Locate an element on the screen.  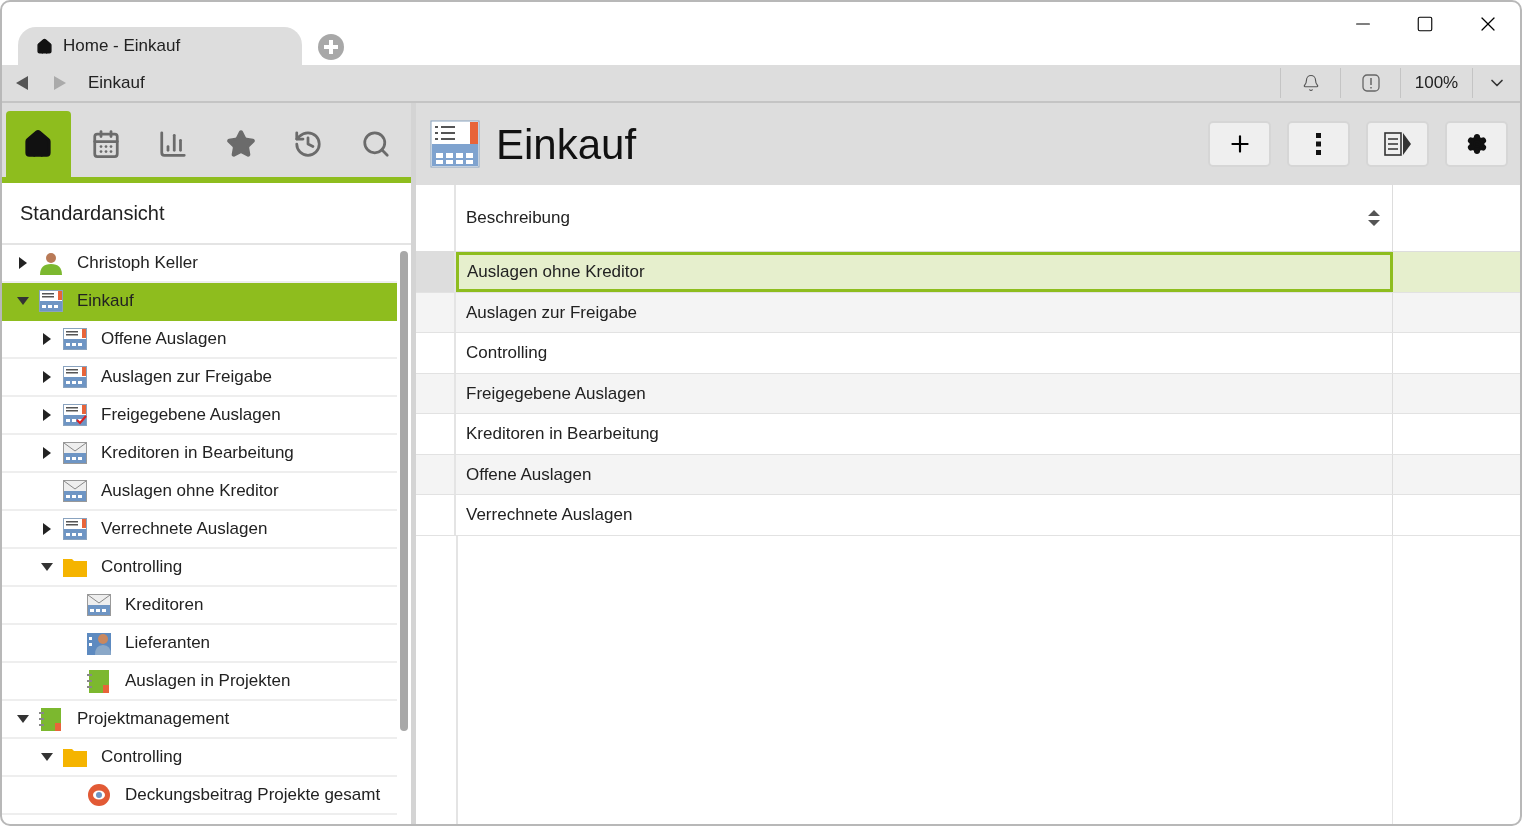
tree-item-label: Christoph Keller is located at coordinates (137, 263).